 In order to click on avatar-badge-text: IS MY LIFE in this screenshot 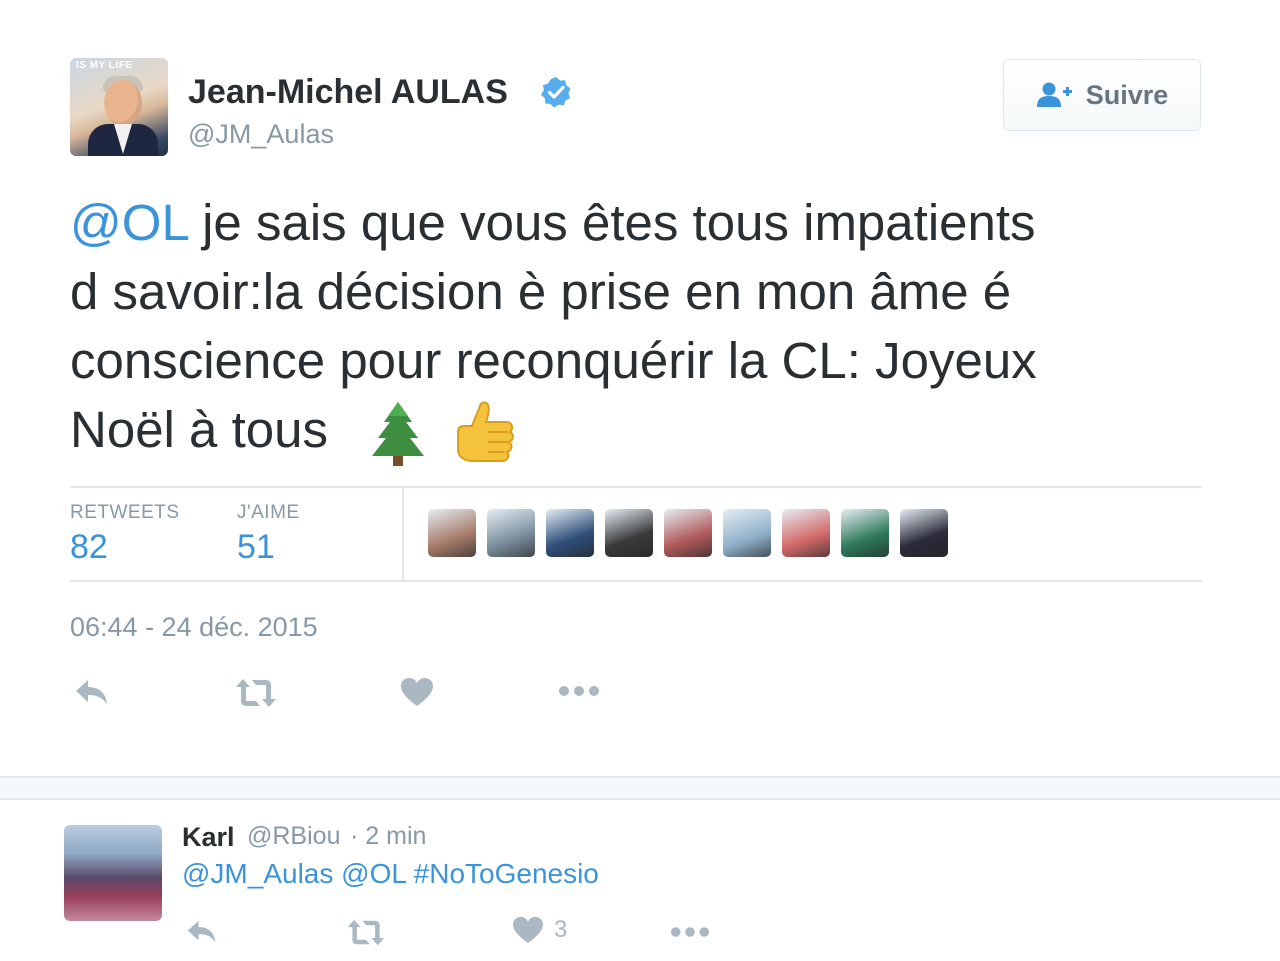, I will do `click(104, 65)`.